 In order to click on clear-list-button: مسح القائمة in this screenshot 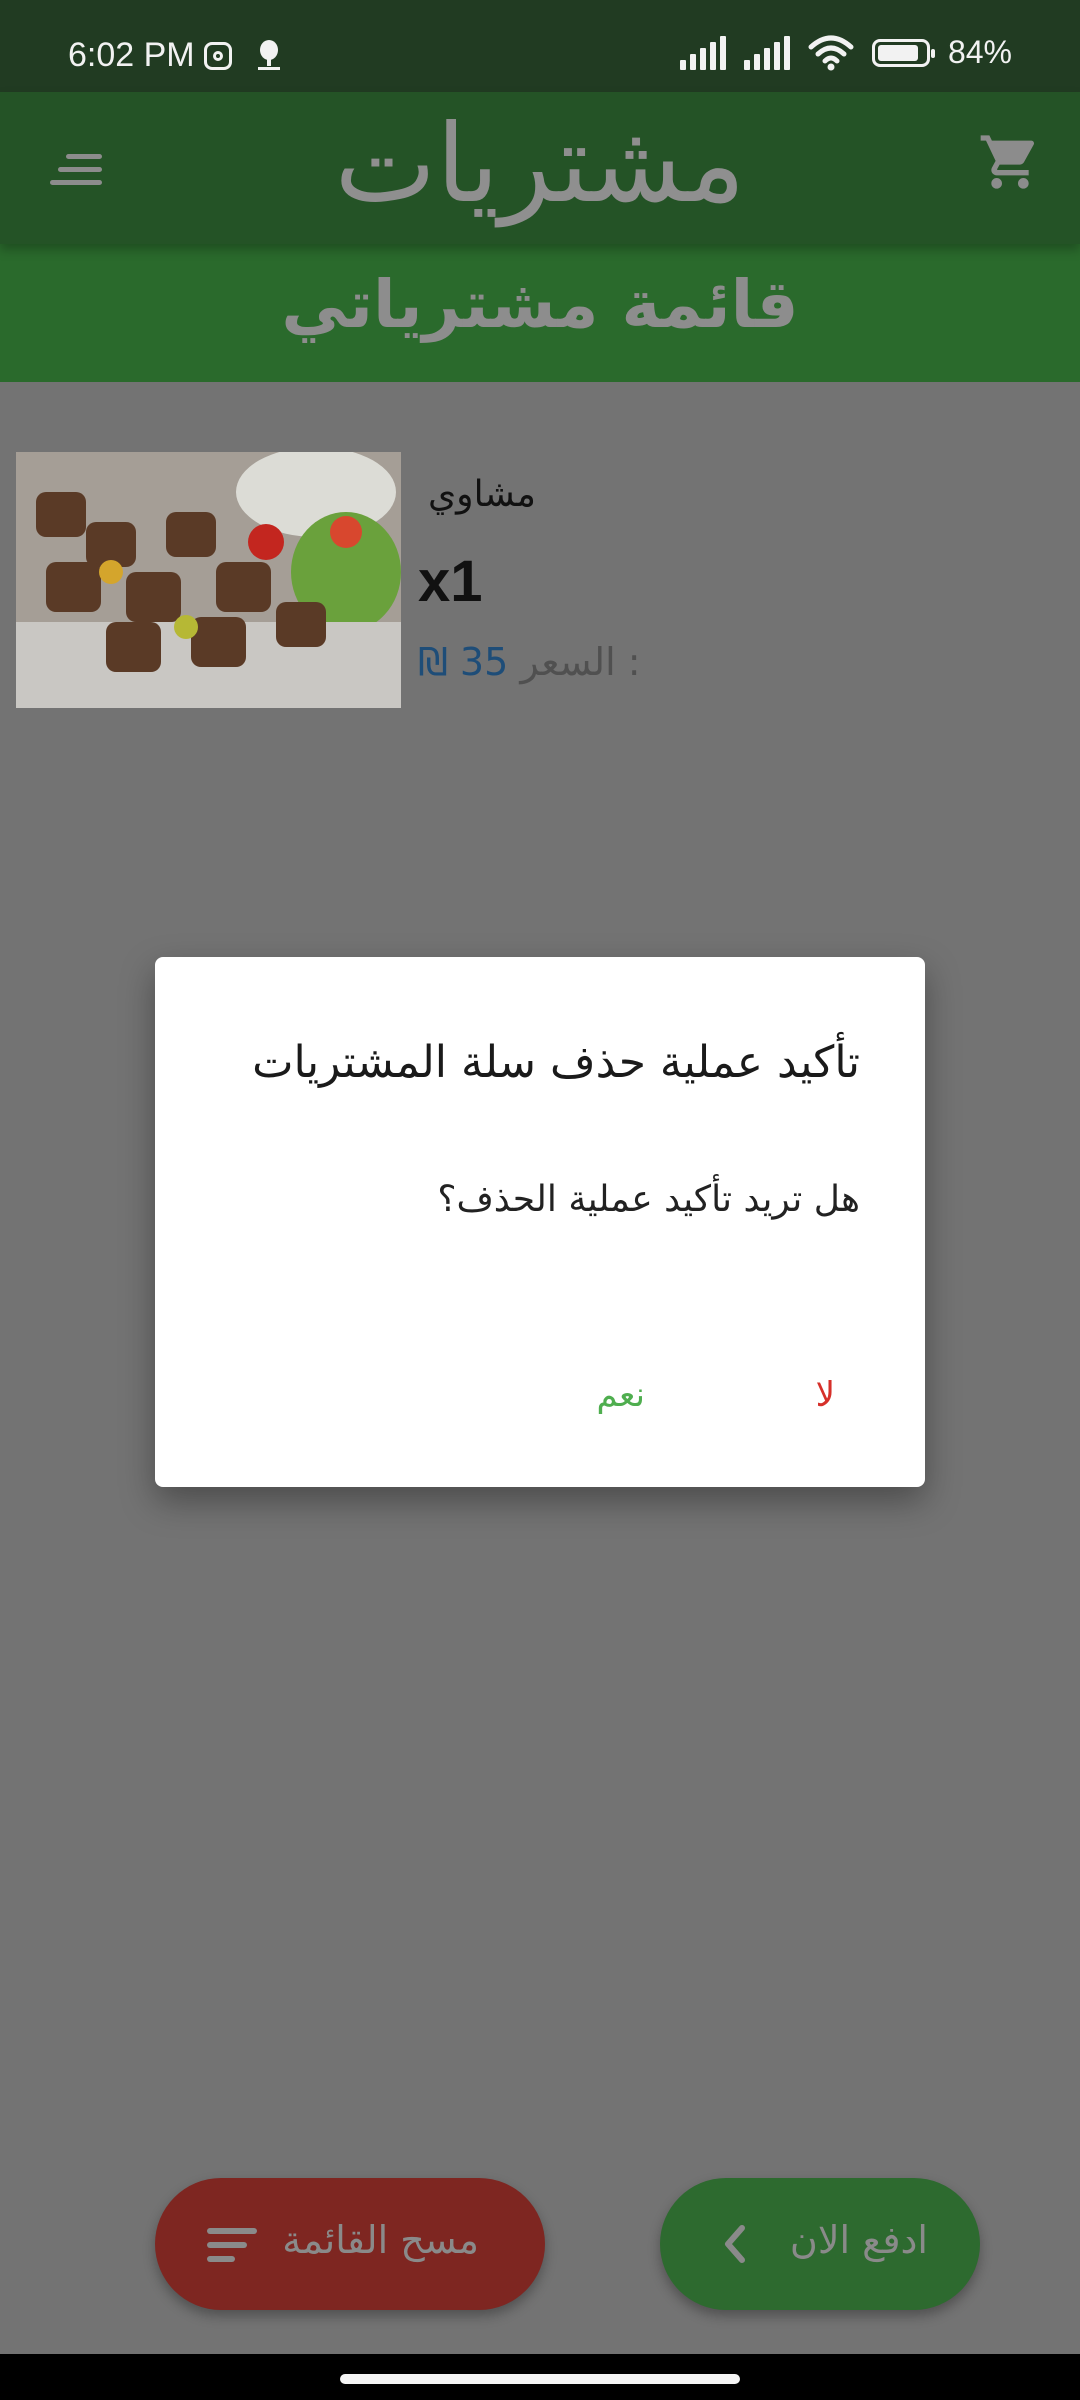, I will do `click(350, 2244)`.